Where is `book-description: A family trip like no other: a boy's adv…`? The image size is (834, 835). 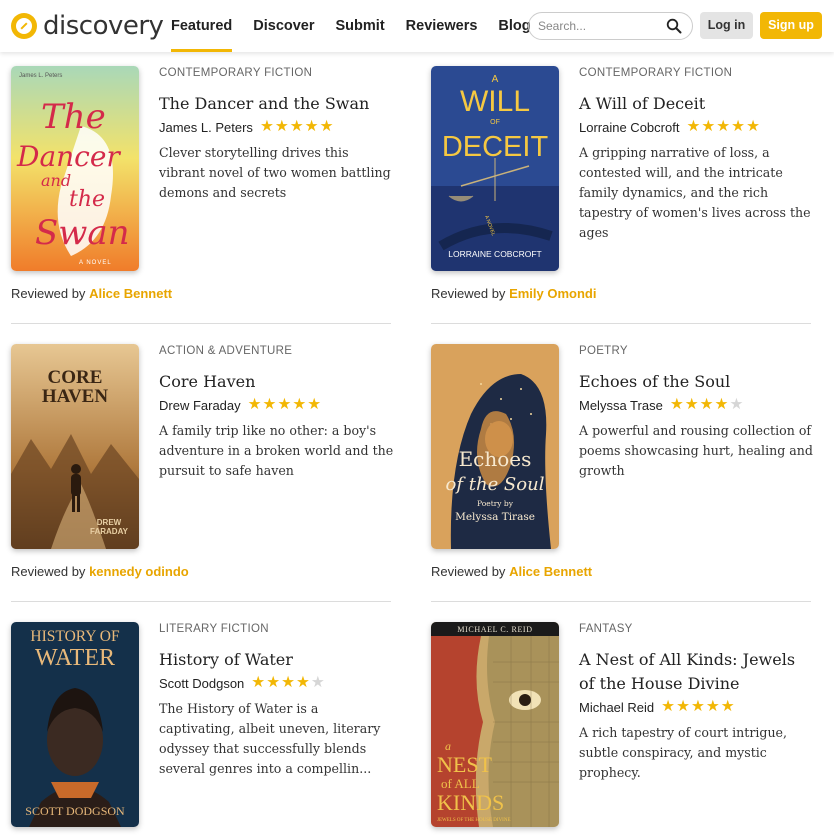
book-description: A family trip like no other: a boy's adv… is located at coordinates (276, 450).